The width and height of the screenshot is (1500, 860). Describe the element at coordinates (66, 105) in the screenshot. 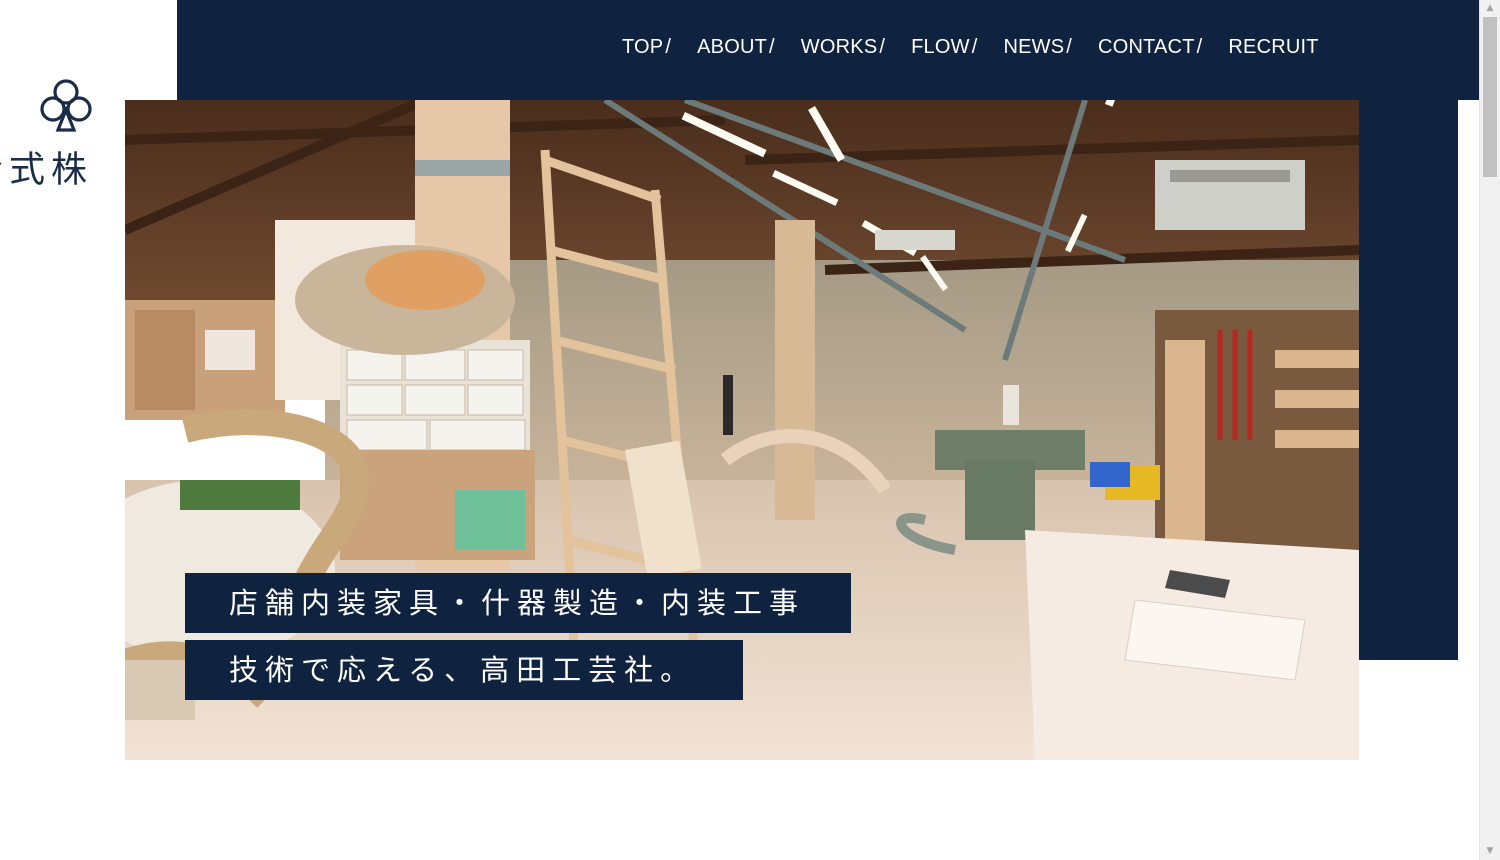

I see `club-trefoil-icon` at that location.